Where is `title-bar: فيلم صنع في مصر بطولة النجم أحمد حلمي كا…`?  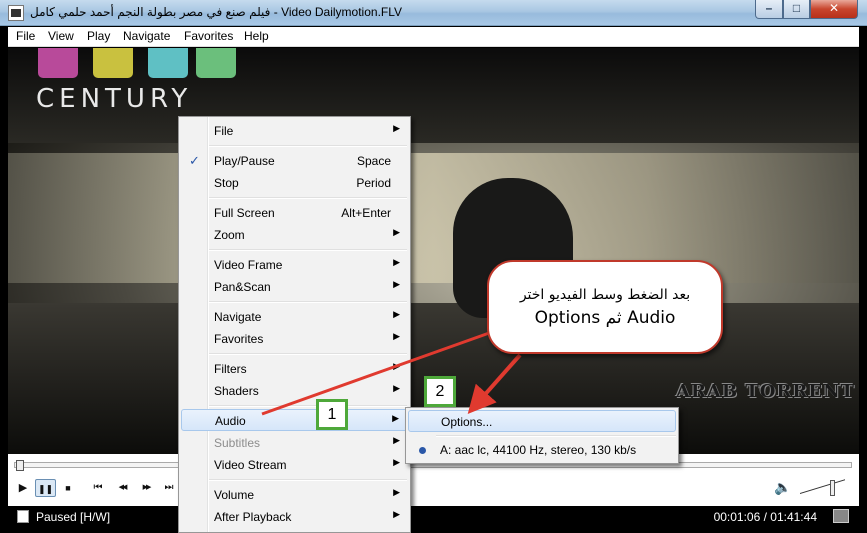
title-bar: فيلم صنع في مصر بطولة النجم أحمد حلمي كا… is located at coordinates (433, 13).